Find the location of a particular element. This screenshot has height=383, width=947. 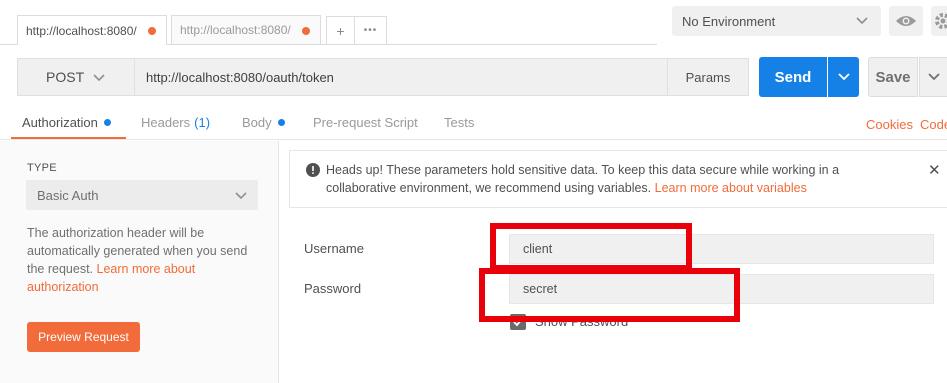

tab-authorization-label: Authorization is located at coordinates (60, 122).